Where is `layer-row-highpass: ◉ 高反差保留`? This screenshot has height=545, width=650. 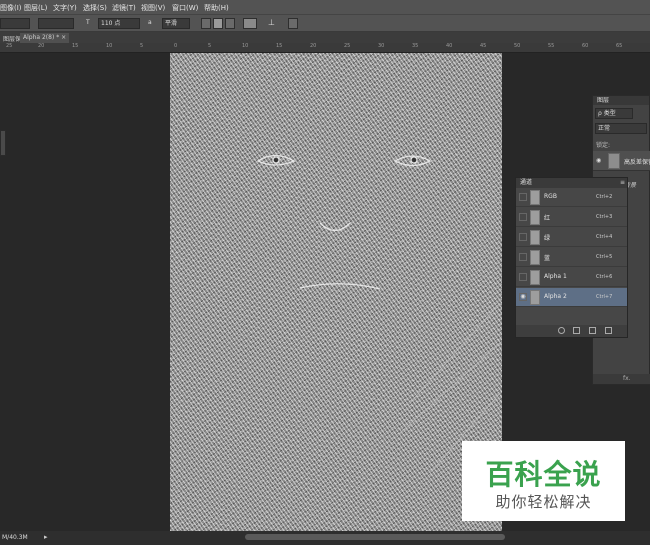
layer-row-highpass: ◉ 高反差保留 is located at coordinates (621, 161).